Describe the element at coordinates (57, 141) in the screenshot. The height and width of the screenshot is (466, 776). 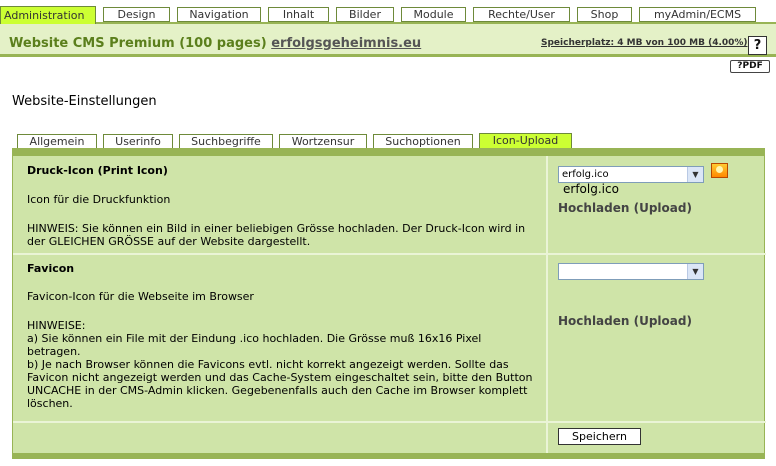
I see `subtab-allgemein: Allgemein` at that location.